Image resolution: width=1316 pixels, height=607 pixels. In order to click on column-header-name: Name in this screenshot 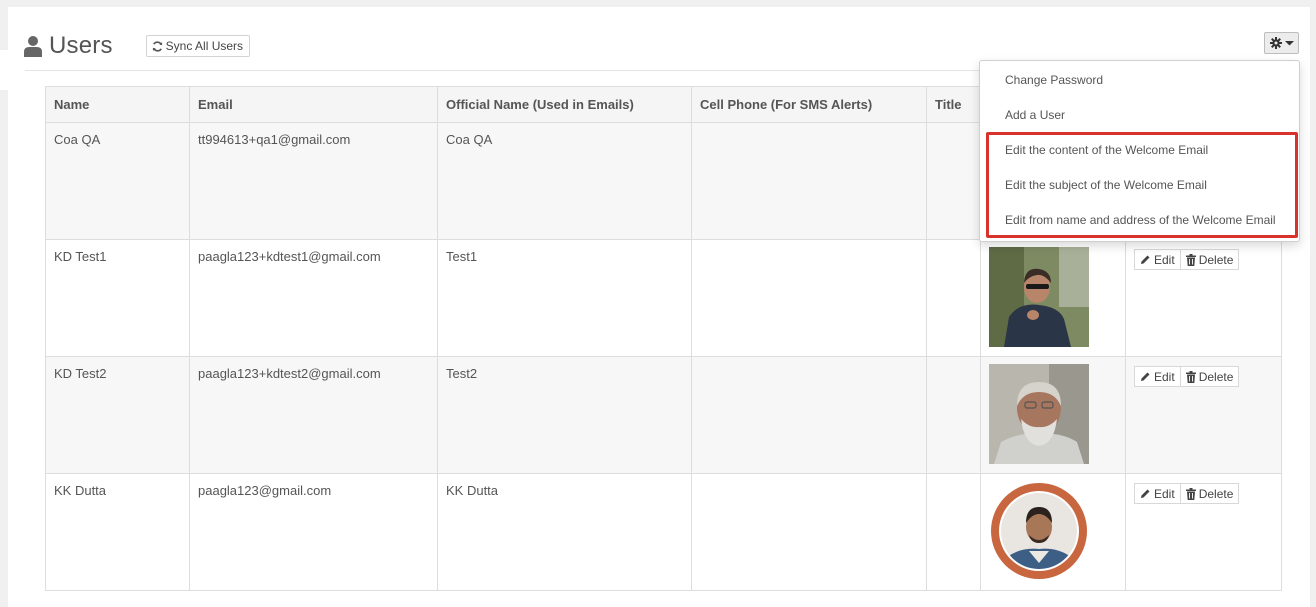, I will do `click(117, 104)`.